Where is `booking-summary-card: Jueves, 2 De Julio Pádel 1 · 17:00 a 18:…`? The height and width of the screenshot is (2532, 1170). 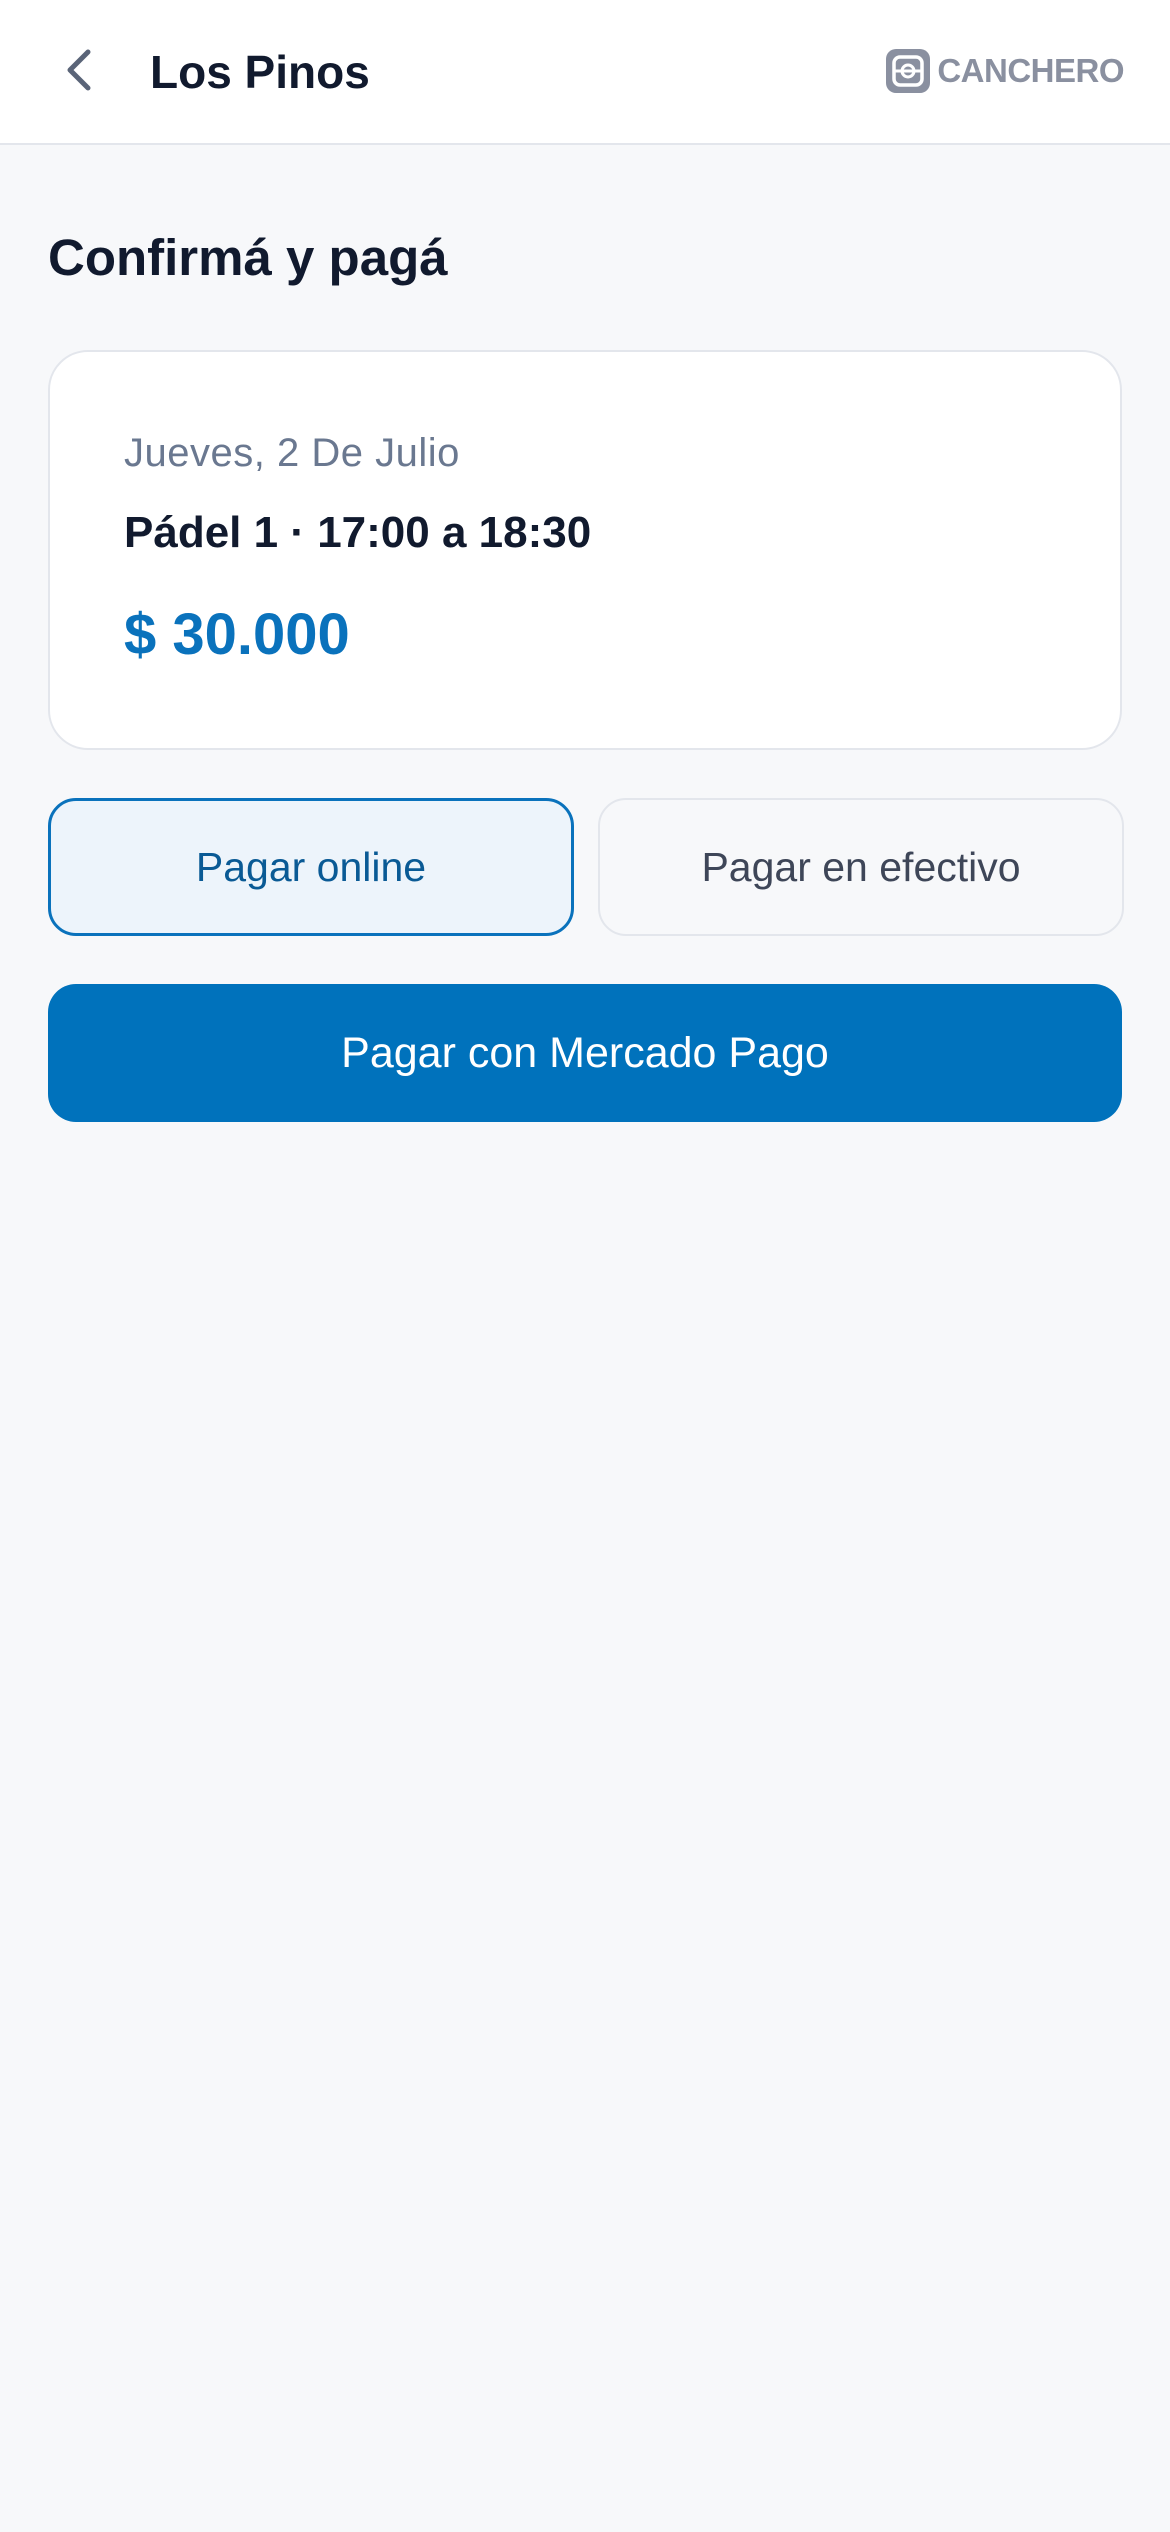 booking-summary-card: Jueves, 2 De Julio Pádel 1 · 17:00 a 18:… is located at coordinates (585, 550).